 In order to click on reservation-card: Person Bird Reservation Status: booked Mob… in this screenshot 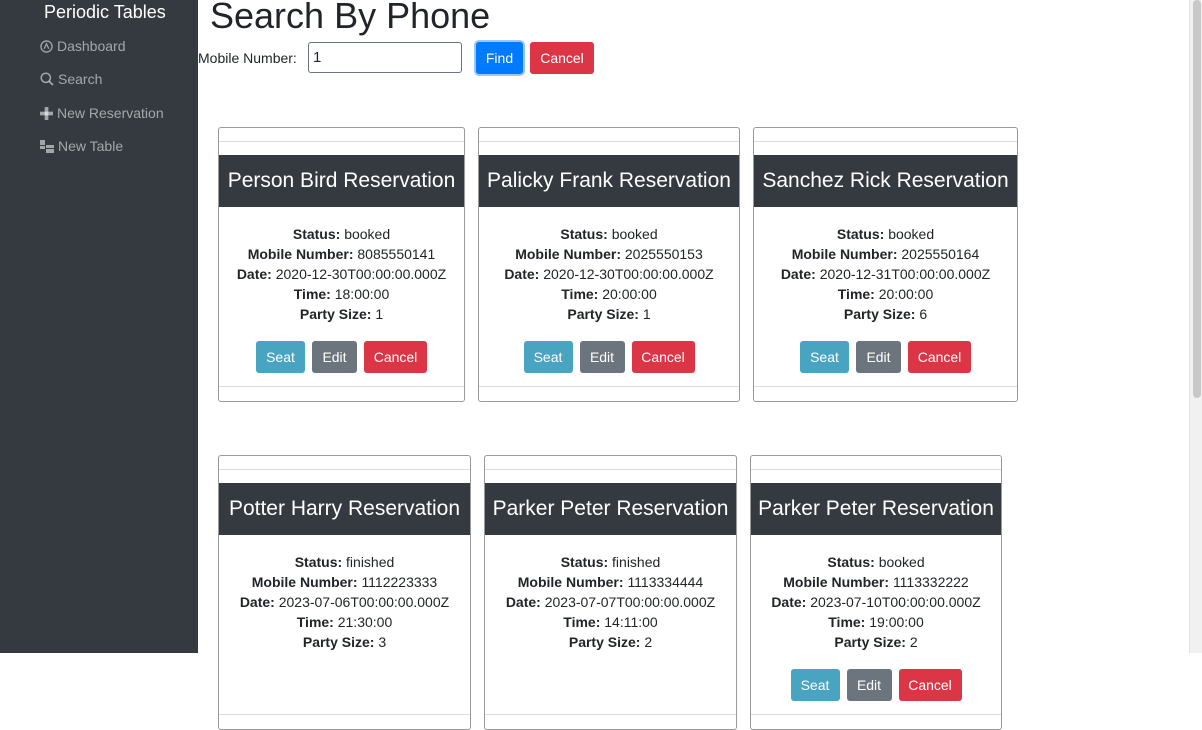, I will do `click(341, 264)`.